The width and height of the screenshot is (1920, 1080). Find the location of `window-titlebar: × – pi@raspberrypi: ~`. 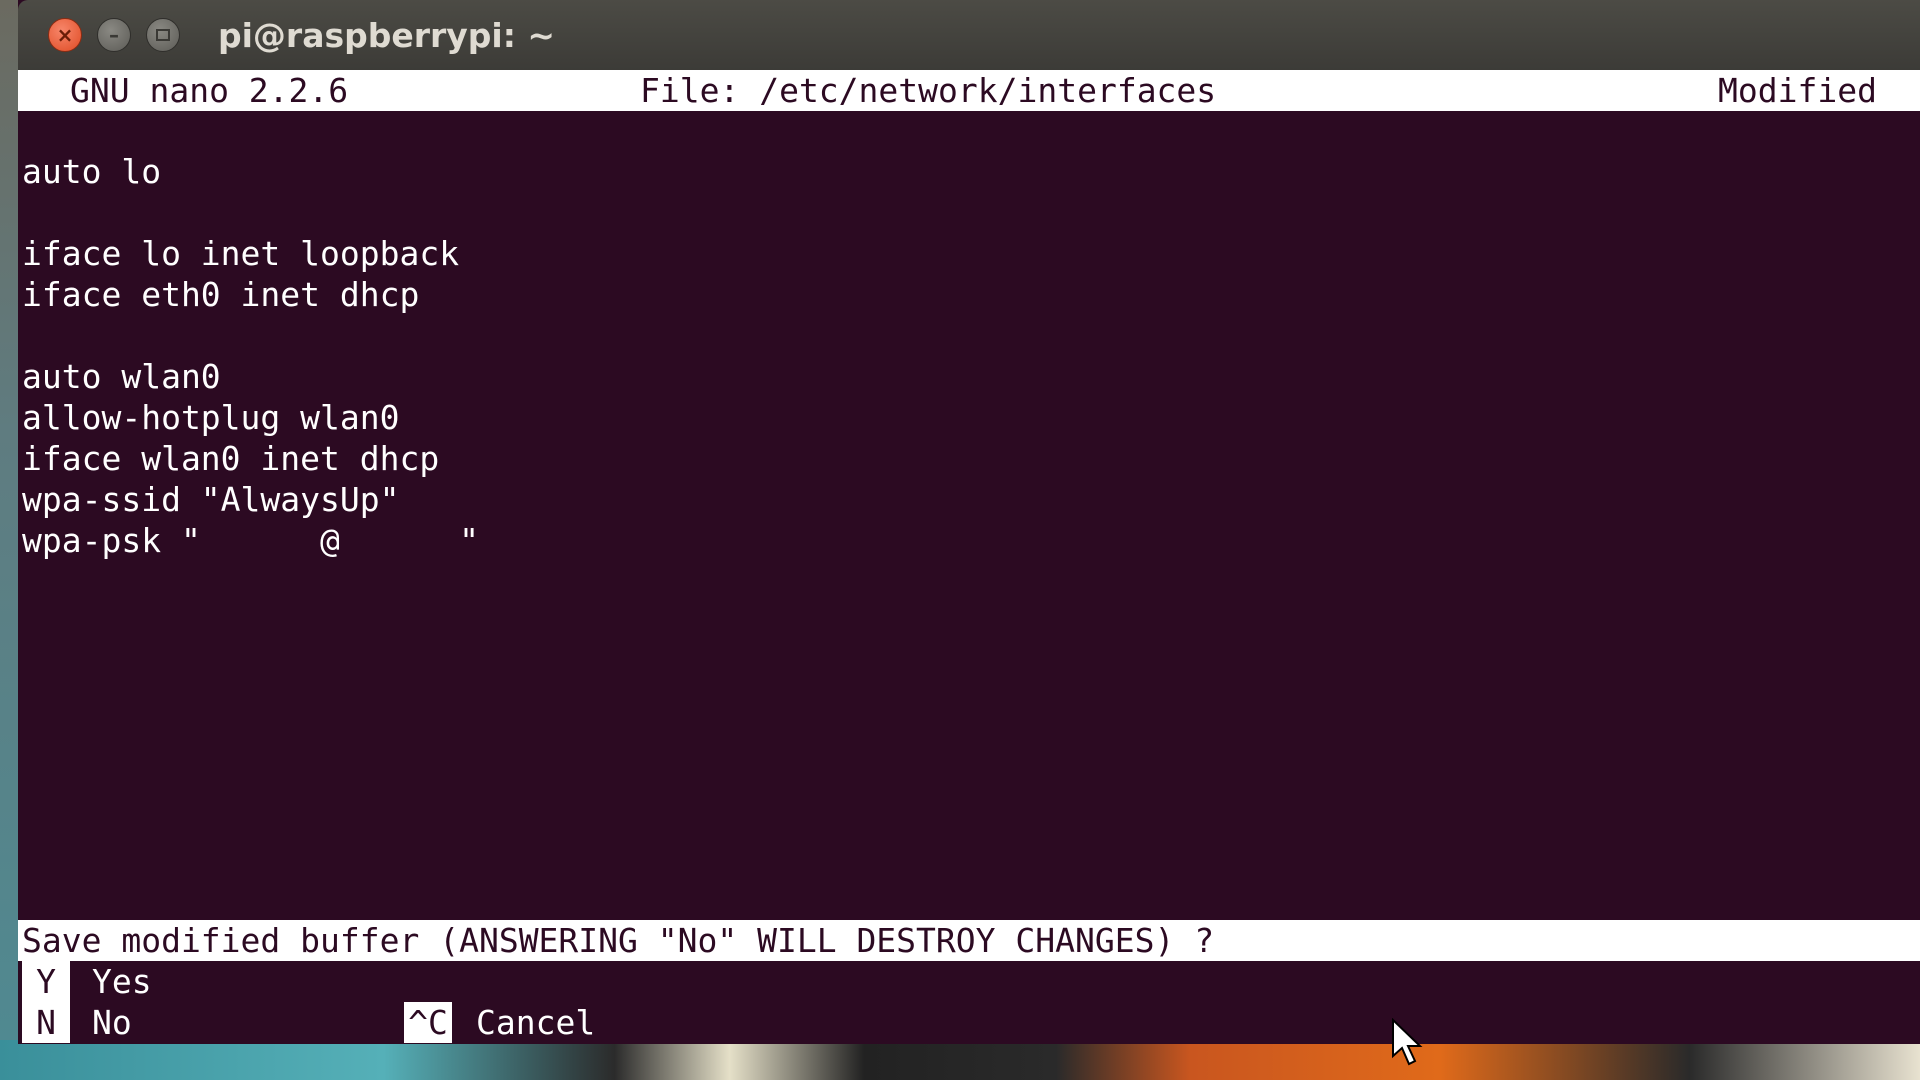

window-titlebar: × – pi@raspberrypi: ~ is located at coordinates (969, 35).